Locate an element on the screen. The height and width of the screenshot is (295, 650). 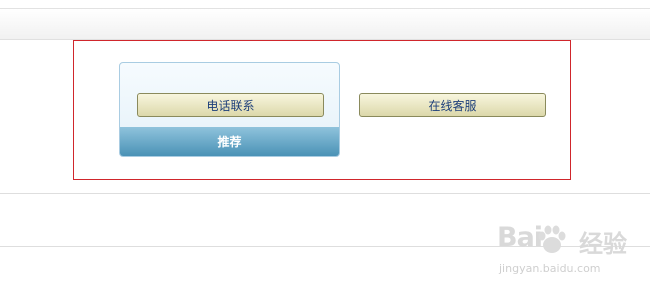
watermark-url: jingyan.baidu.com is located at coordinates (550, 268).